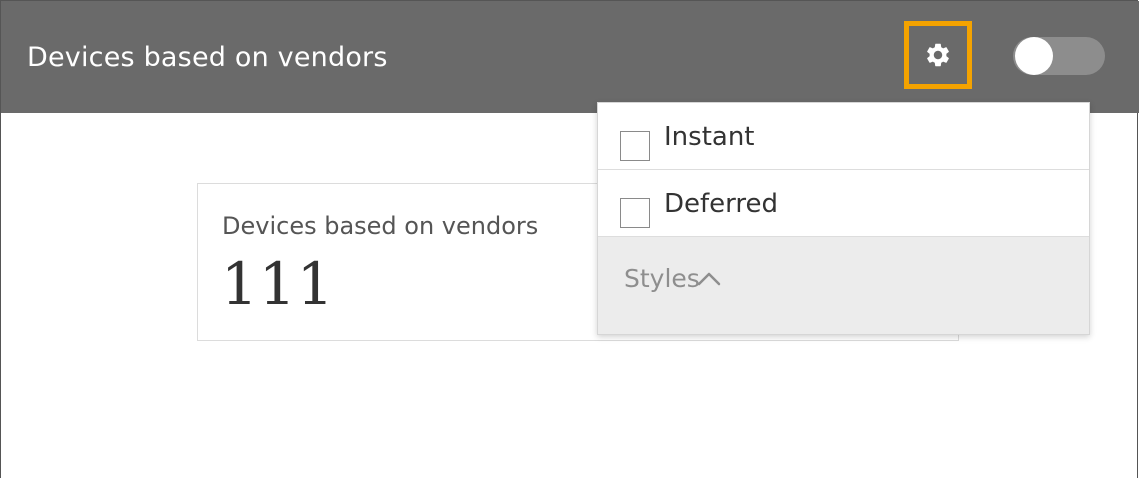 The height and width of the screenshot is (478, 1140). What do you see at coordinates (843, 285) in the screenshot?
I see `styles-section-toggle: Styles` at bounding box center [843, 285].